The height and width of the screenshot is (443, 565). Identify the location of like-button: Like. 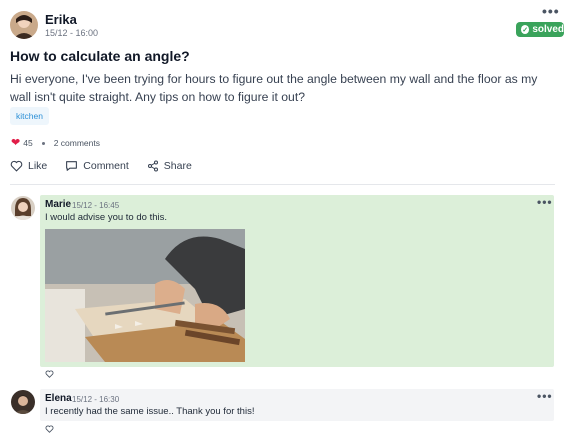
(28, 166).